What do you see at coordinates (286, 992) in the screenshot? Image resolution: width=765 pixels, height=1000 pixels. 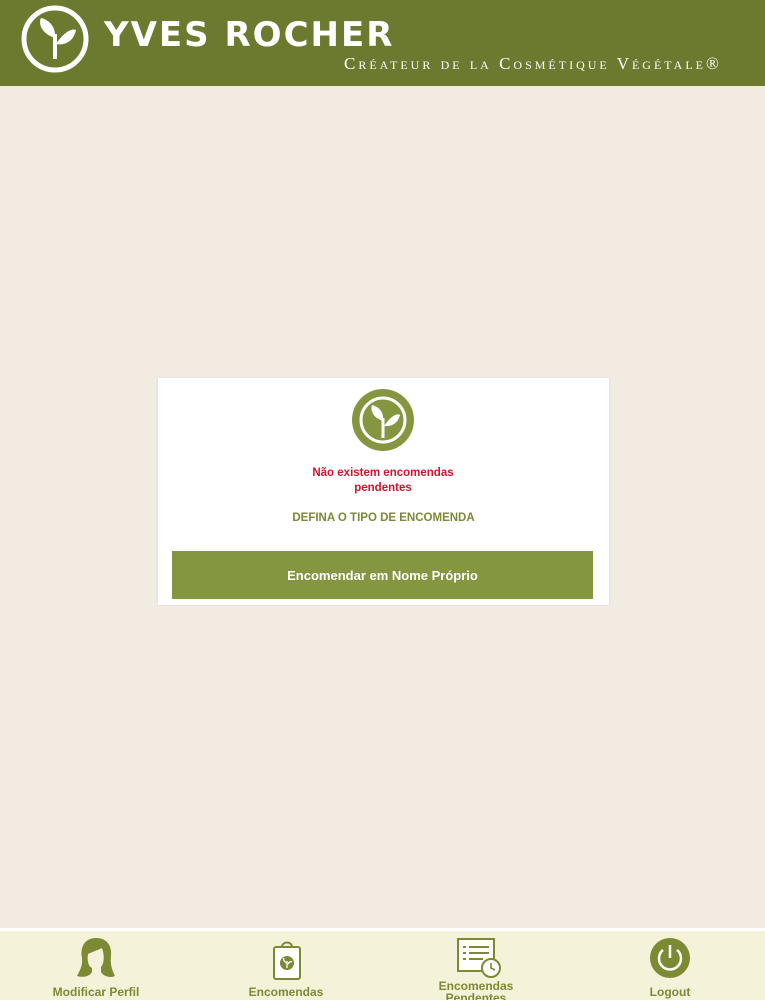 I see `nav-label: Encomendas` at bounding box center [286, 992].